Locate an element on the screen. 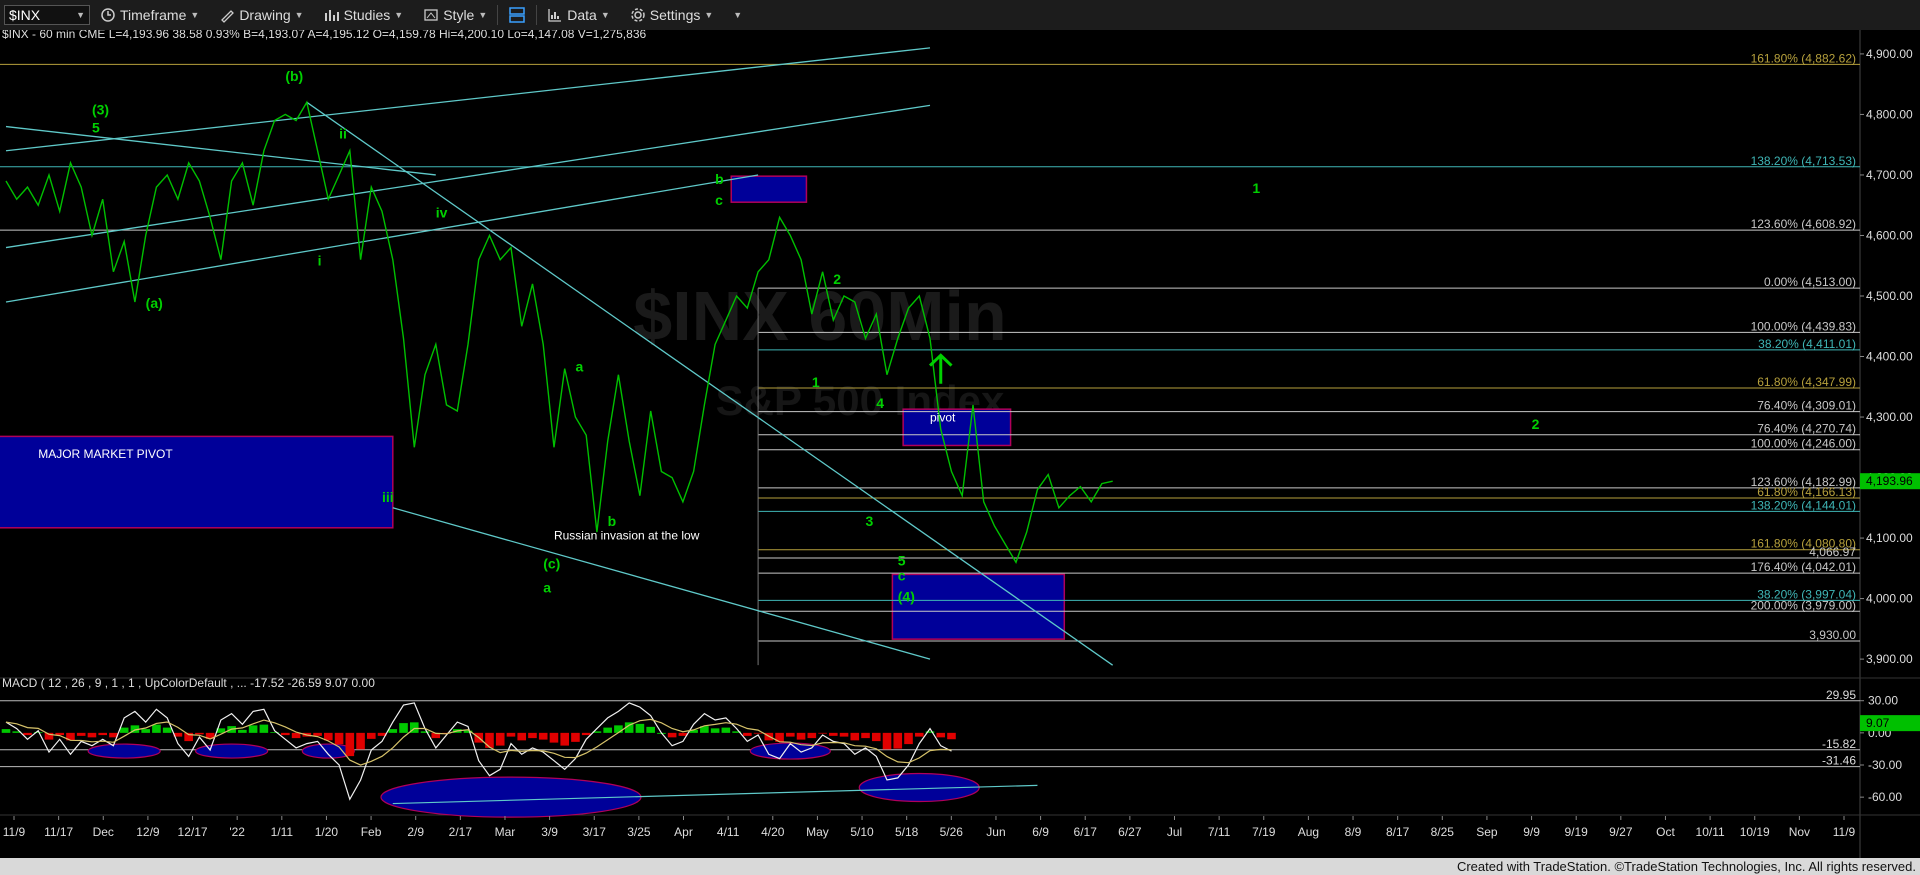 This screenshot has width=1920, height=875. time-axis-label: Jun is located at coordinates (995, 832).